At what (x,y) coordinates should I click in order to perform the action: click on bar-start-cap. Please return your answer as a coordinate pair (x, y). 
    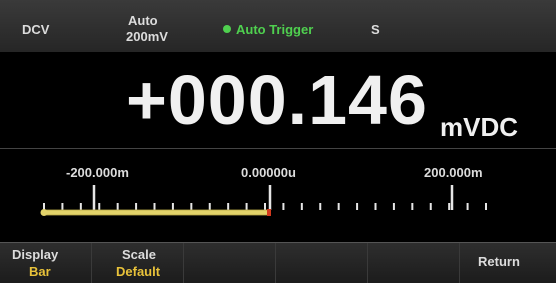
    Looking at the image, I should click on (44, 212).